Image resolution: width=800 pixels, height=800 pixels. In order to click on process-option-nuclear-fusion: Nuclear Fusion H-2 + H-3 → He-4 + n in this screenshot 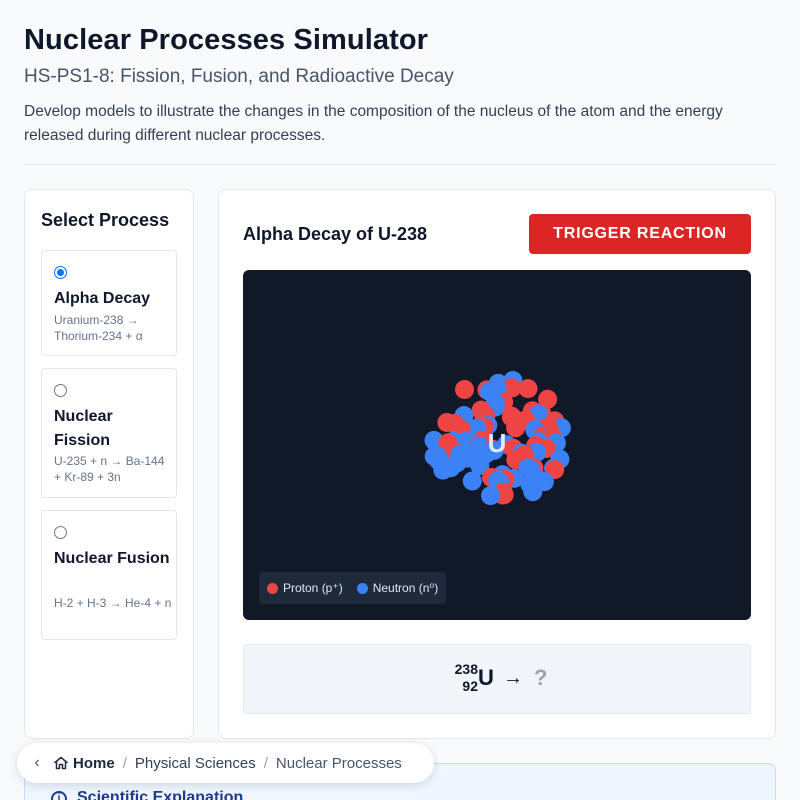, I will do `click(109, 575)`.